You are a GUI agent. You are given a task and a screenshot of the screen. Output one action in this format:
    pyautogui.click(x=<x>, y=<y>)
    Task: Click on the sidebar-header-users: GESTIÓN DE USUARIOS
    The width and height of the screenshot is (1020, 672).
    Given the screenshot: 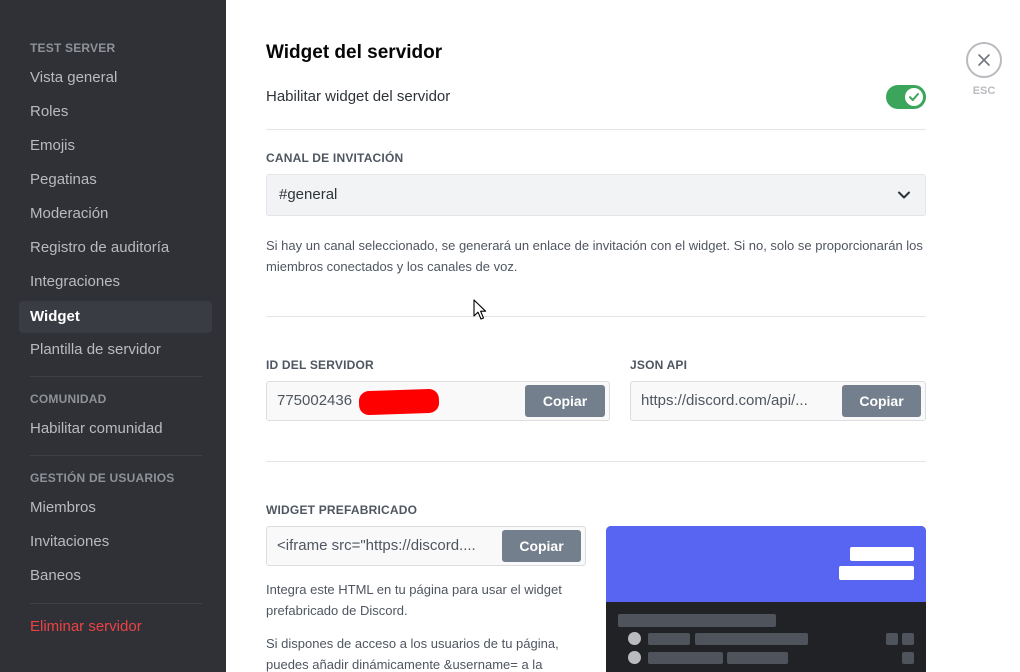 What is the action you would take?
    pyautogui.click(x=102, y=478)
    